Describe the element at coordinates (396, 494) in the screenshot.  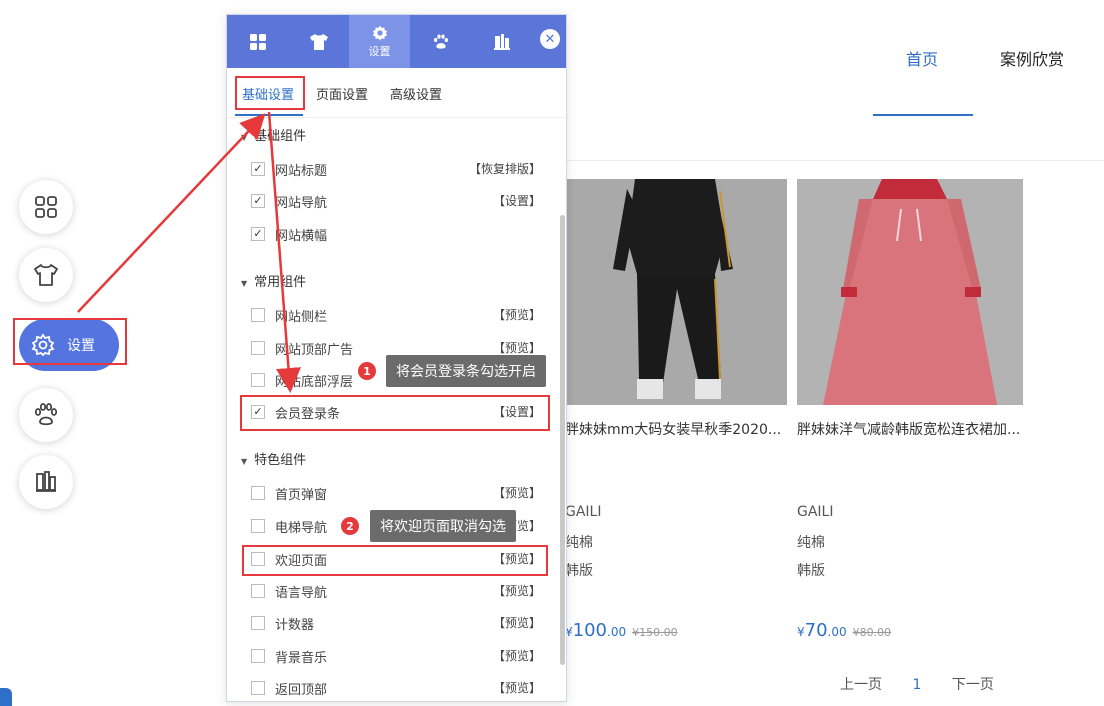
I see `setting-row: 首页弹窗 【预览】` at that location.